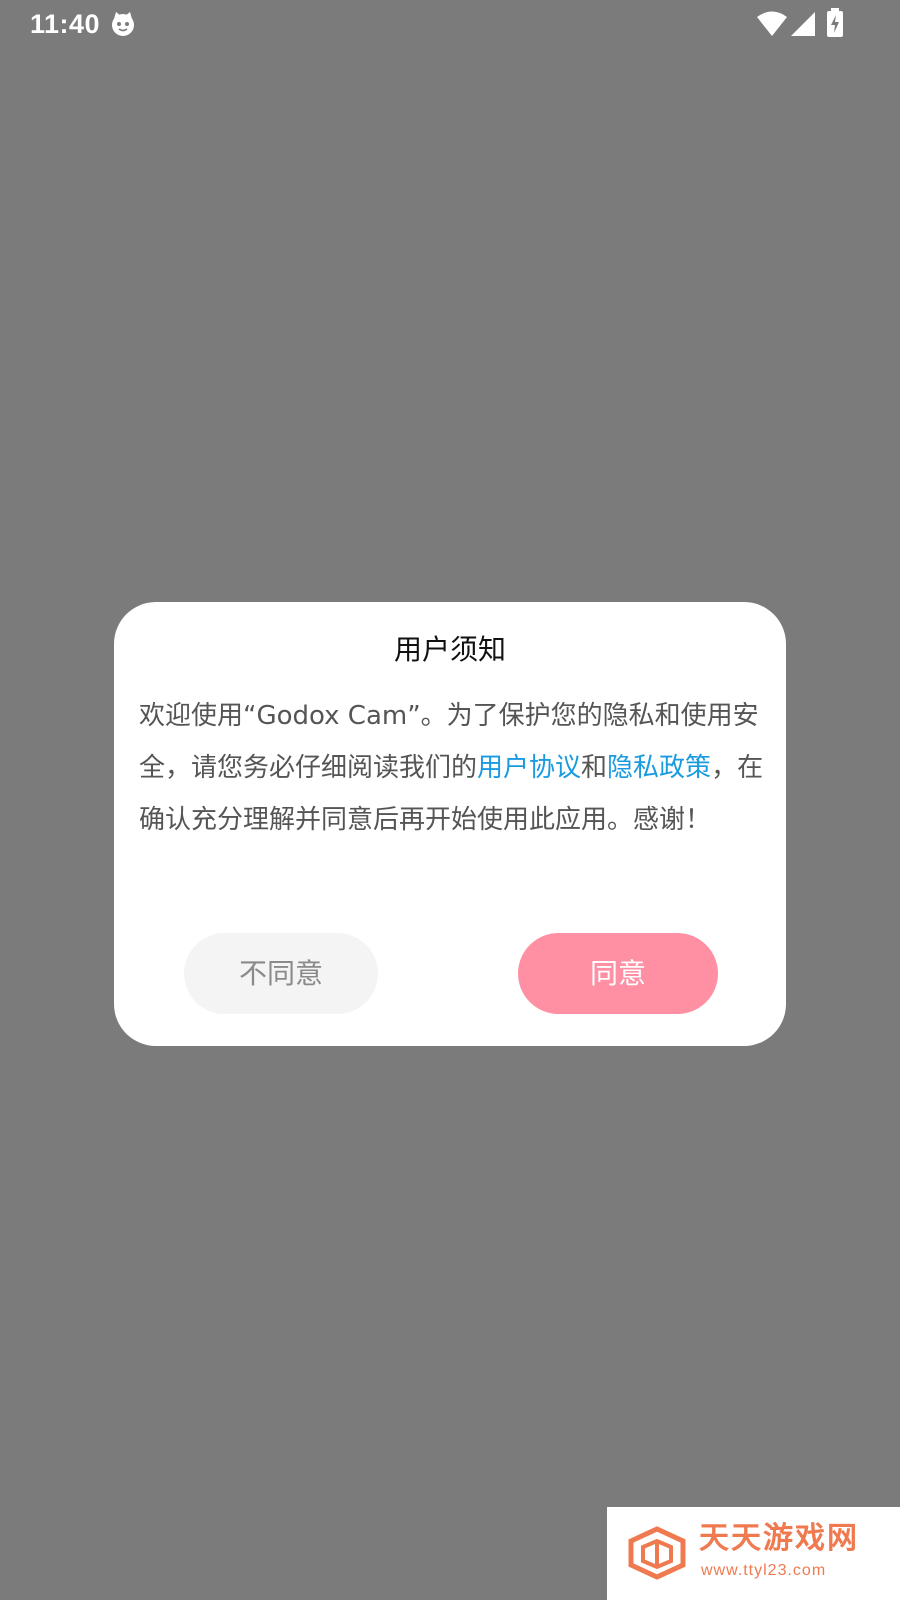  I want to click on cat-face-icon, so click(123, 24).